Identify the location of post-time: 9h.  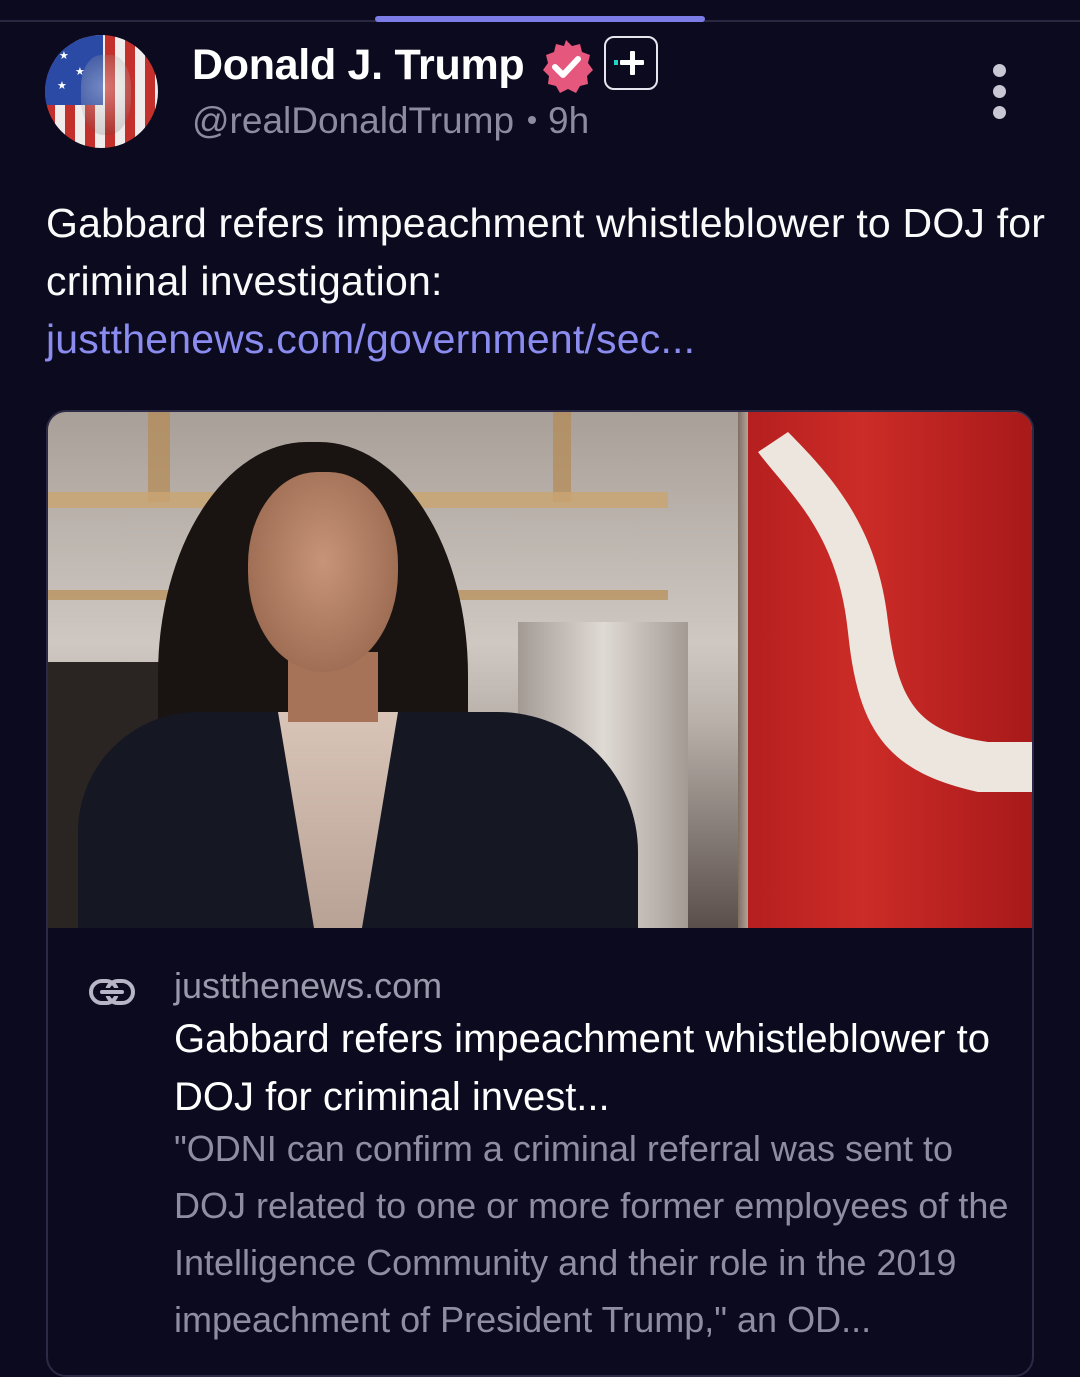
(569, 120).